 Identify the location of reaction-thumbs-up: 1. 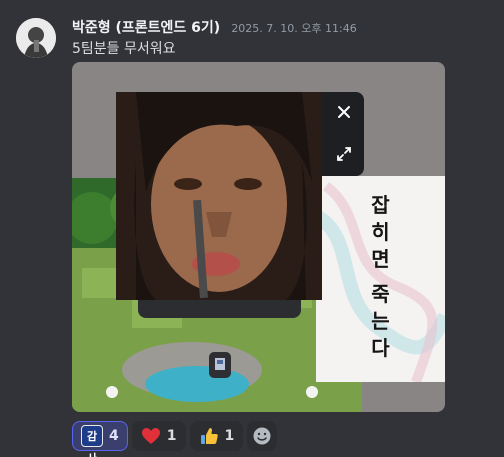
(216, 436).